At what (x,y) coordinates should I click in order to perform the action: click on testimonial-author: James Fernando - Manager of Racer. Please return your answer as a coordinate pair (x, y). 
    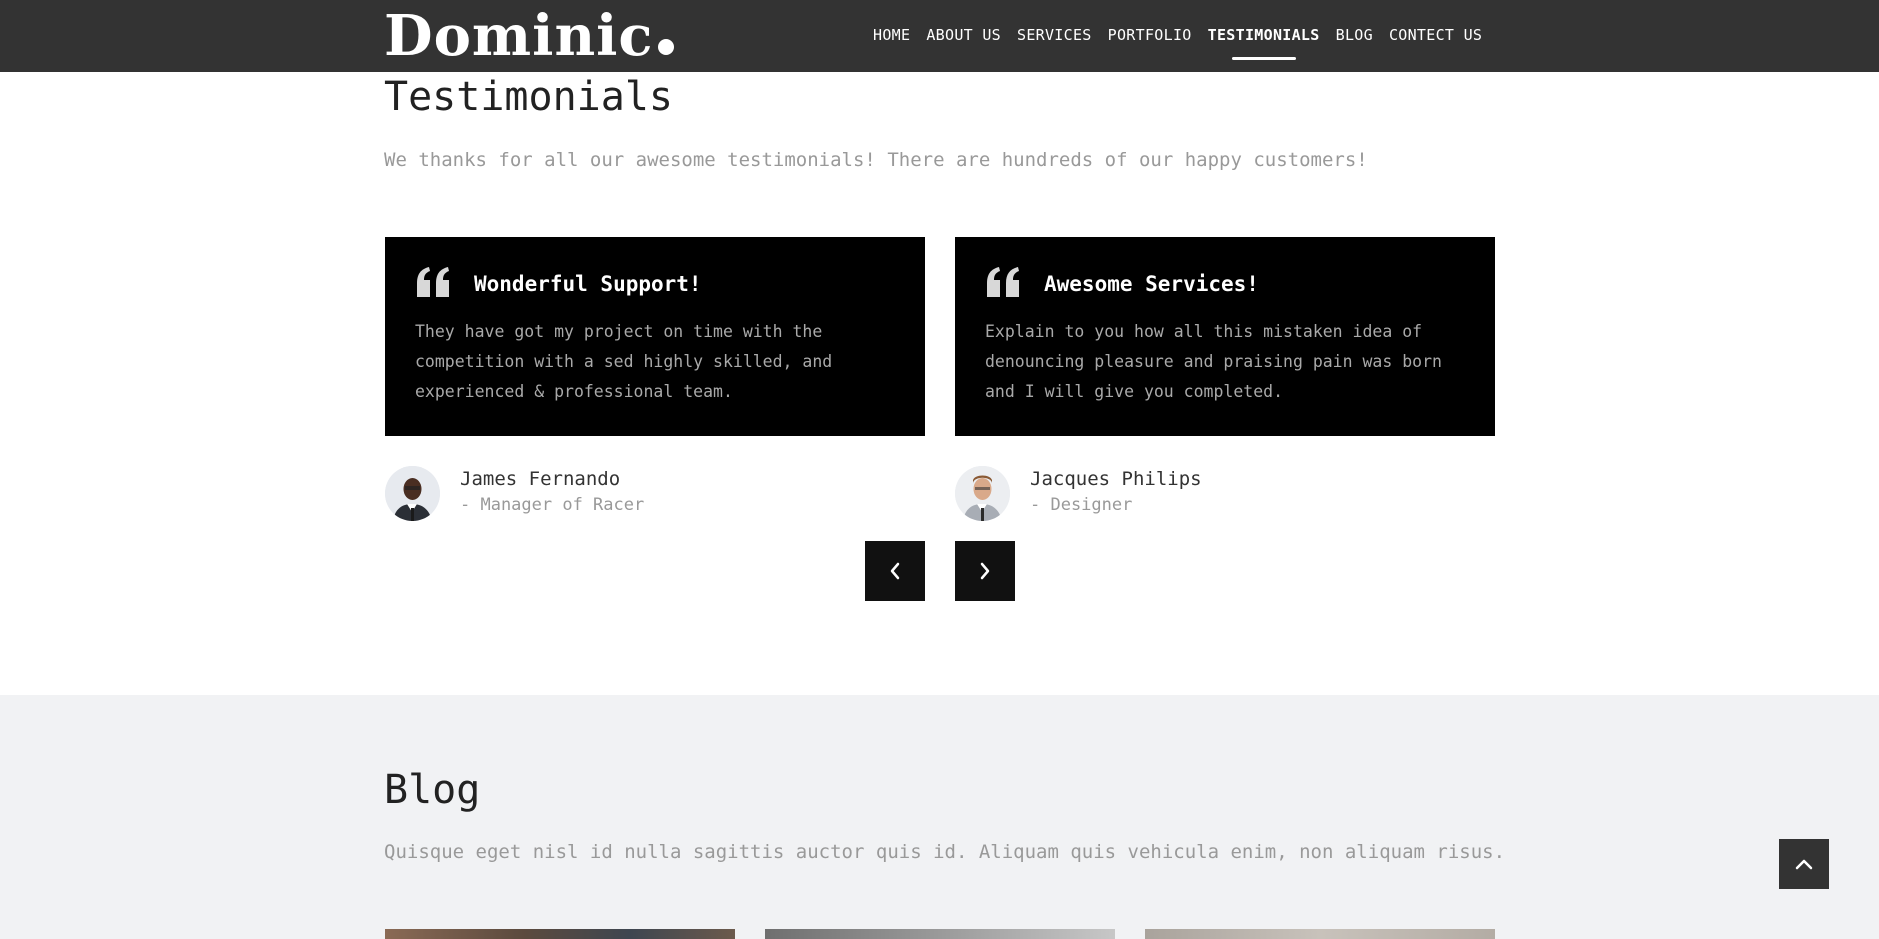
    Looking at the image, I should click on (655, 494).